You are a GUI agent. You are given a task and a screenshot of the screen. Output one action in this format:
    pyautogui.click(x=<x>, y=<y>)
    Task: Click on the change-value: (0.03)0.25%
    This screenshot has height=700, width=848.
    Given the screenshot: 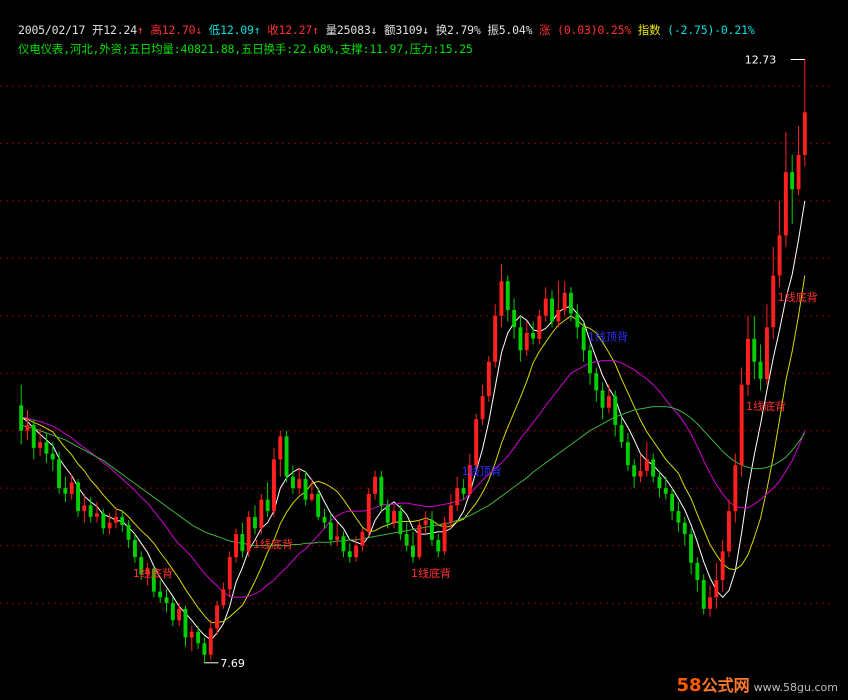 What is the action you would take?
    pyautogui.click(x=594, y=30)
    